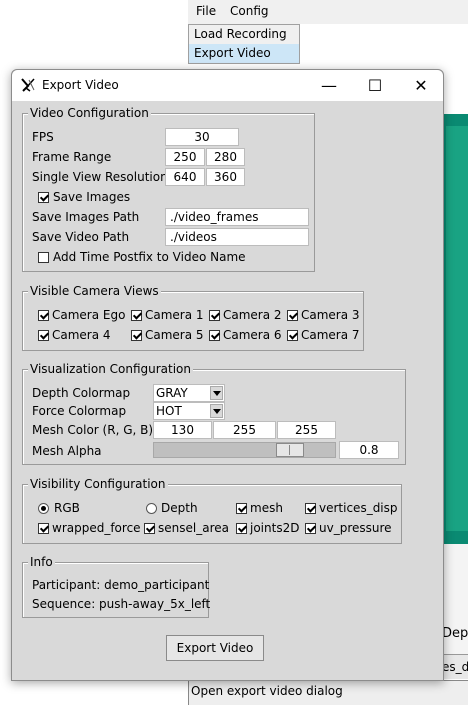 This screenshot has height=705, width=468. I want to click on app-logo-icon, so click(28, 85).